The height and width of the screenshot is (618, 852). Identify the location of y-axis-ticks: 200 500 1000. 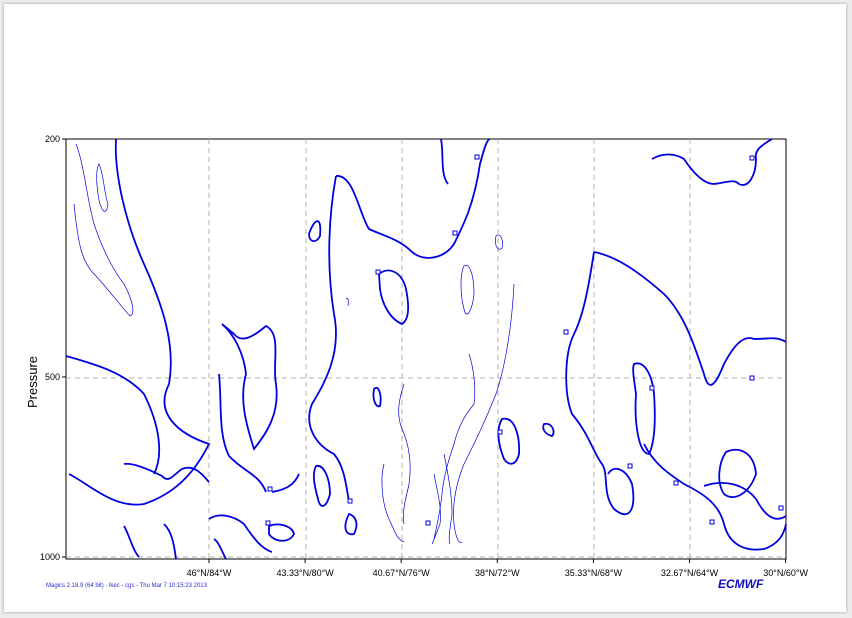
(53, 348).